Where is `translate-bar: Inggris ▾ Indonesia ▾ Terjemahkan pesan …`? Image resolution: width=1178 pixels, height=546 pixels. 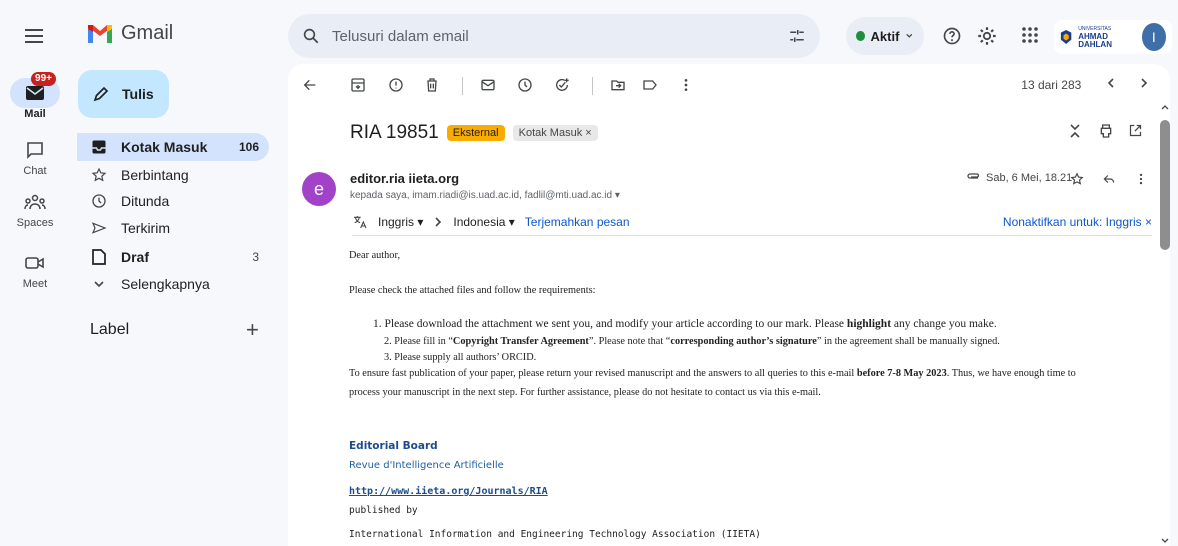
translate-bar: Inggris ▾ Indonesia ▾ Terjemahkan pesan … is located at coordinates (752, 222).